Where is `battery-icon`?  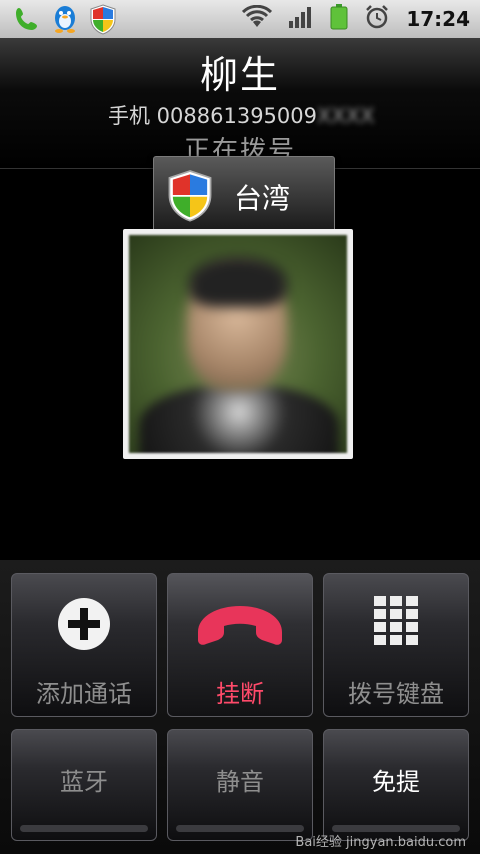 battery-icon is located at coordinates (339, 19).